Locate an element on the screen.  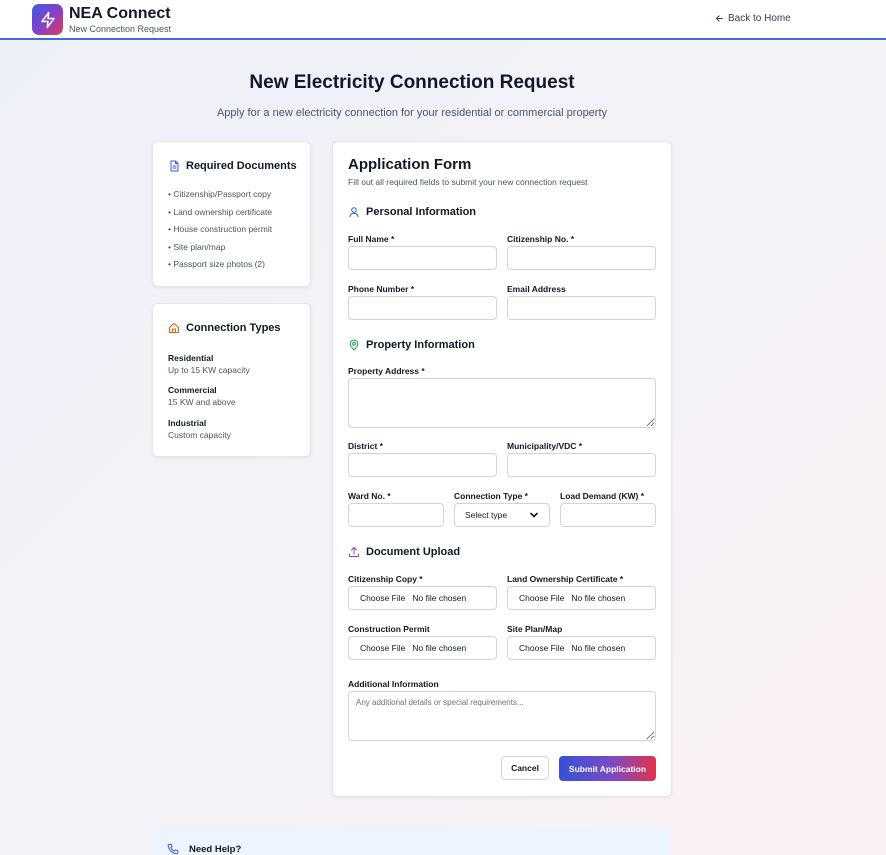
connection-type-select: Select type is located at coordinates (502, 515).